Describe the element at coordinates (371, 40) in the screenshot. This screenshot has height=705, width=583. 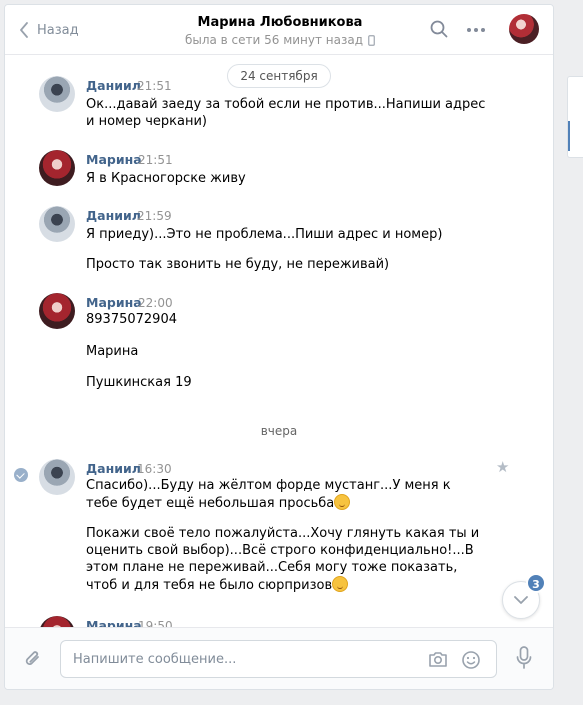
I see `mobile-phone-icon` at that location.